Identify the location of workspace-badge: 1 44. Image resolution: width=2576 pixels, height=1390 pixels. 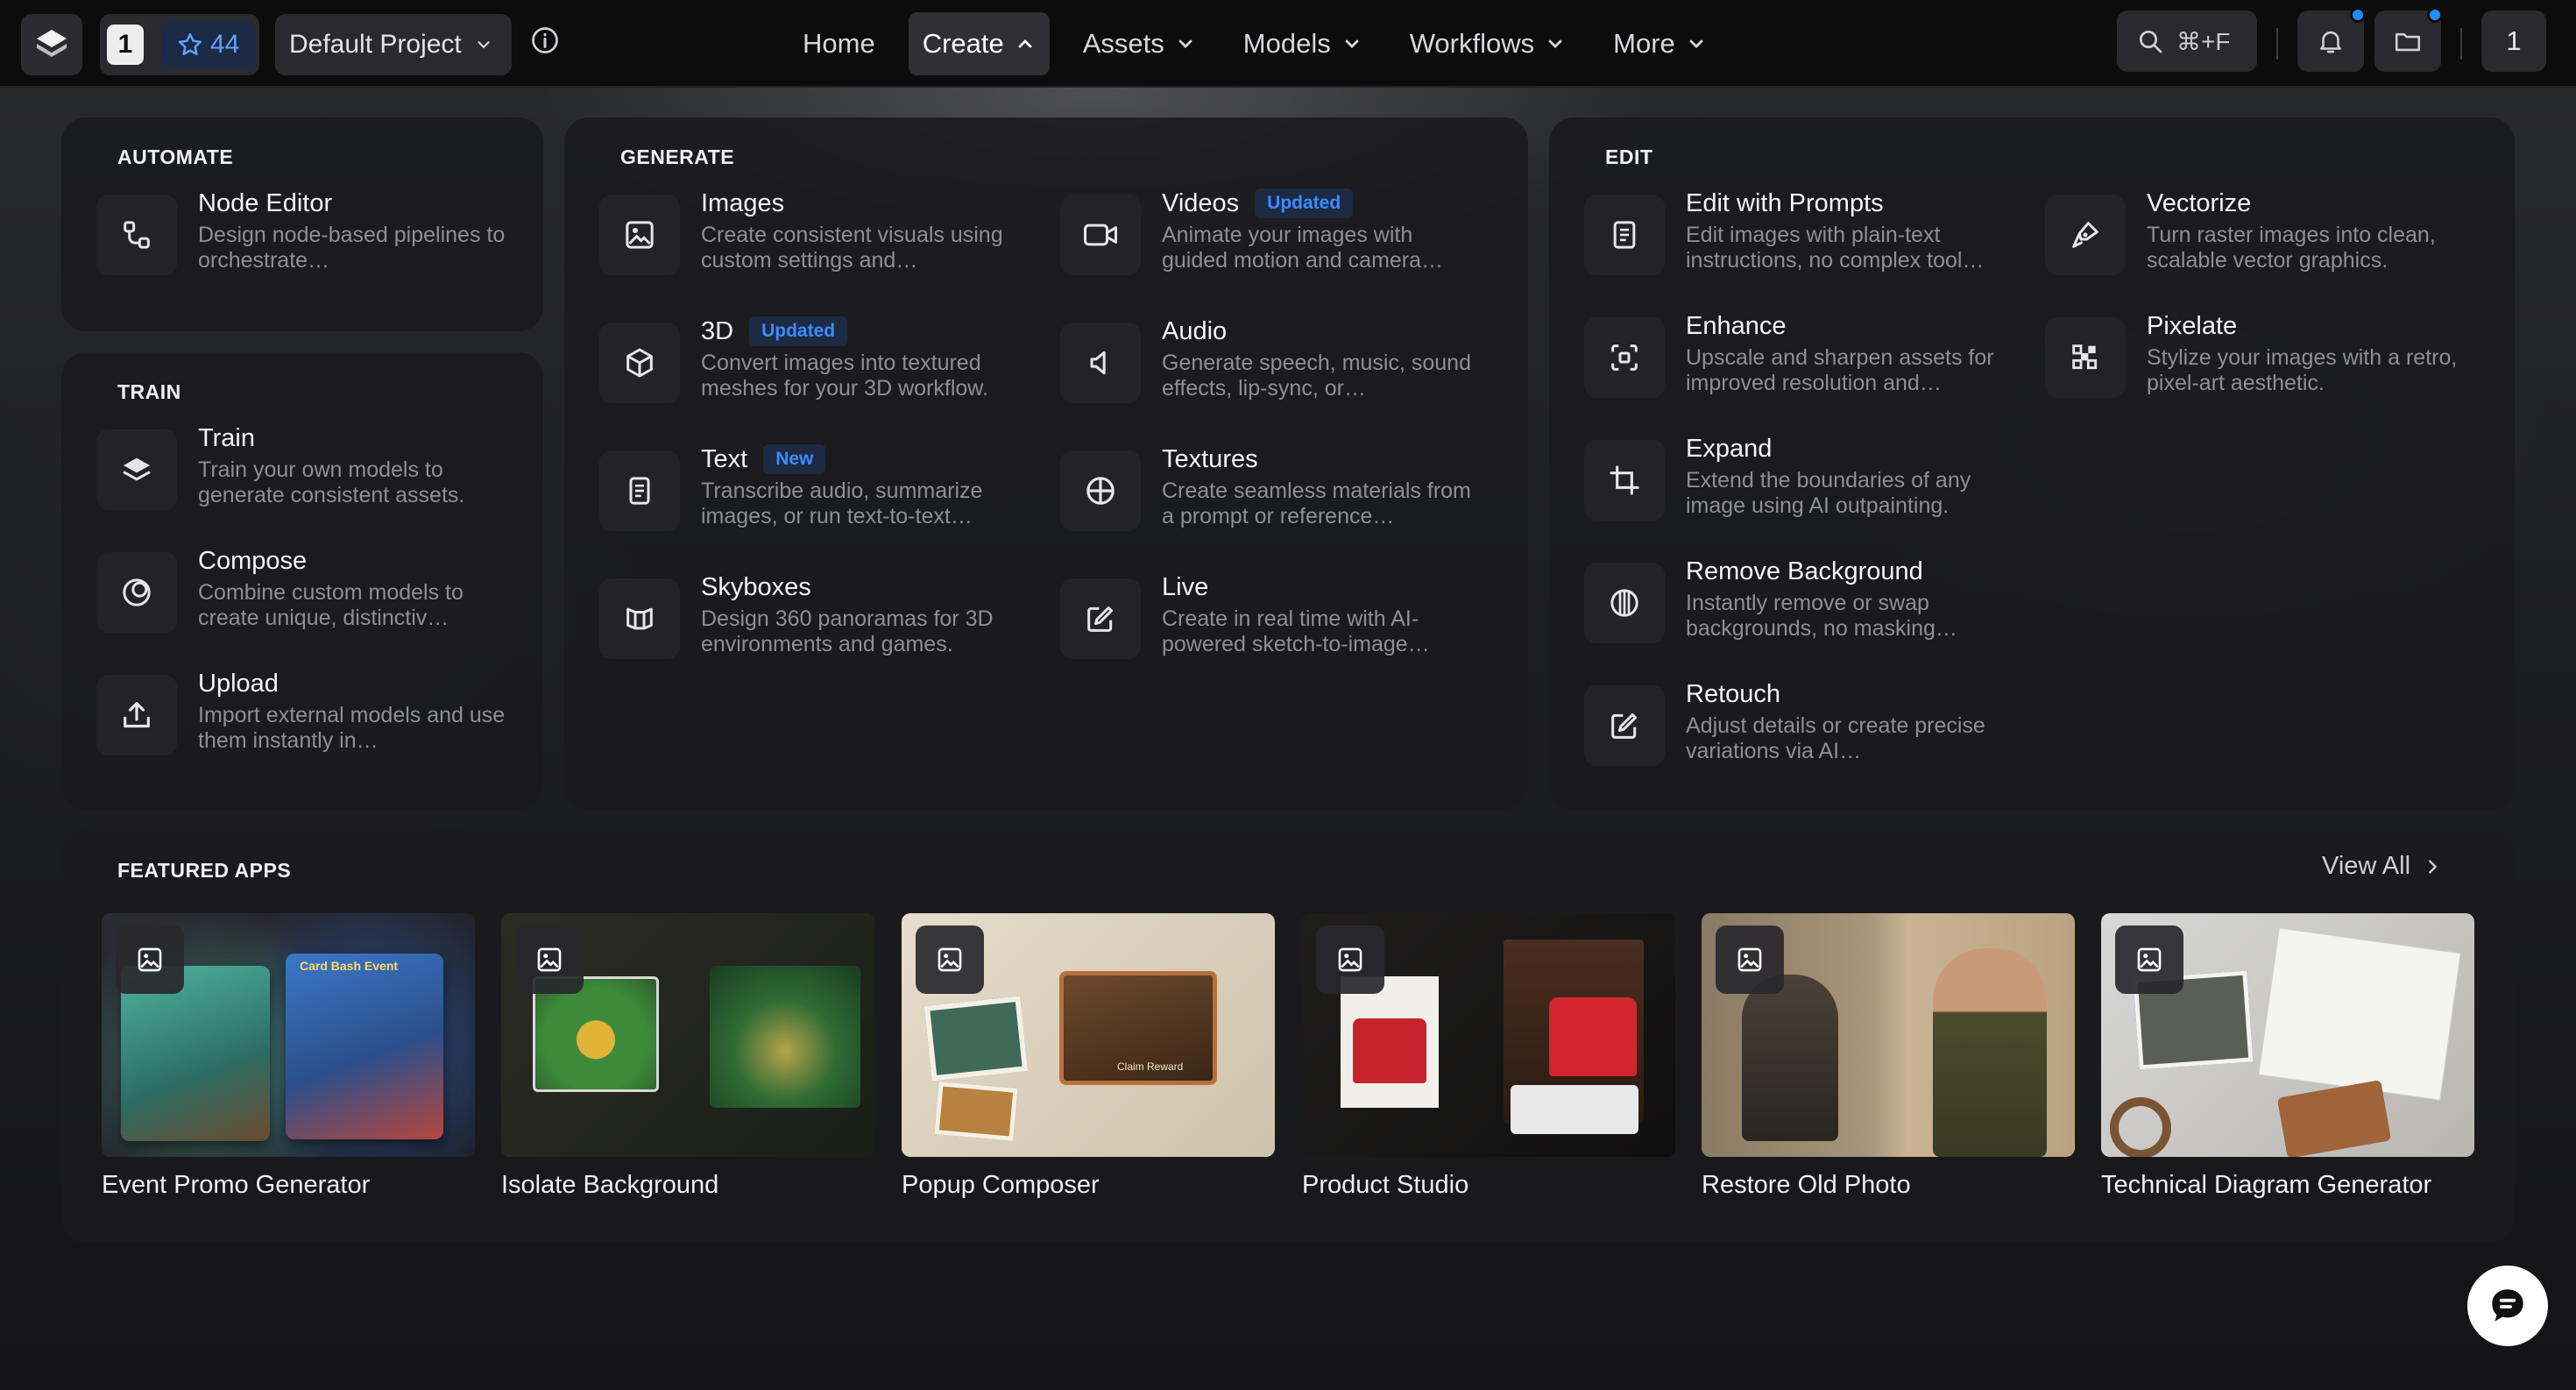
(179, 44).